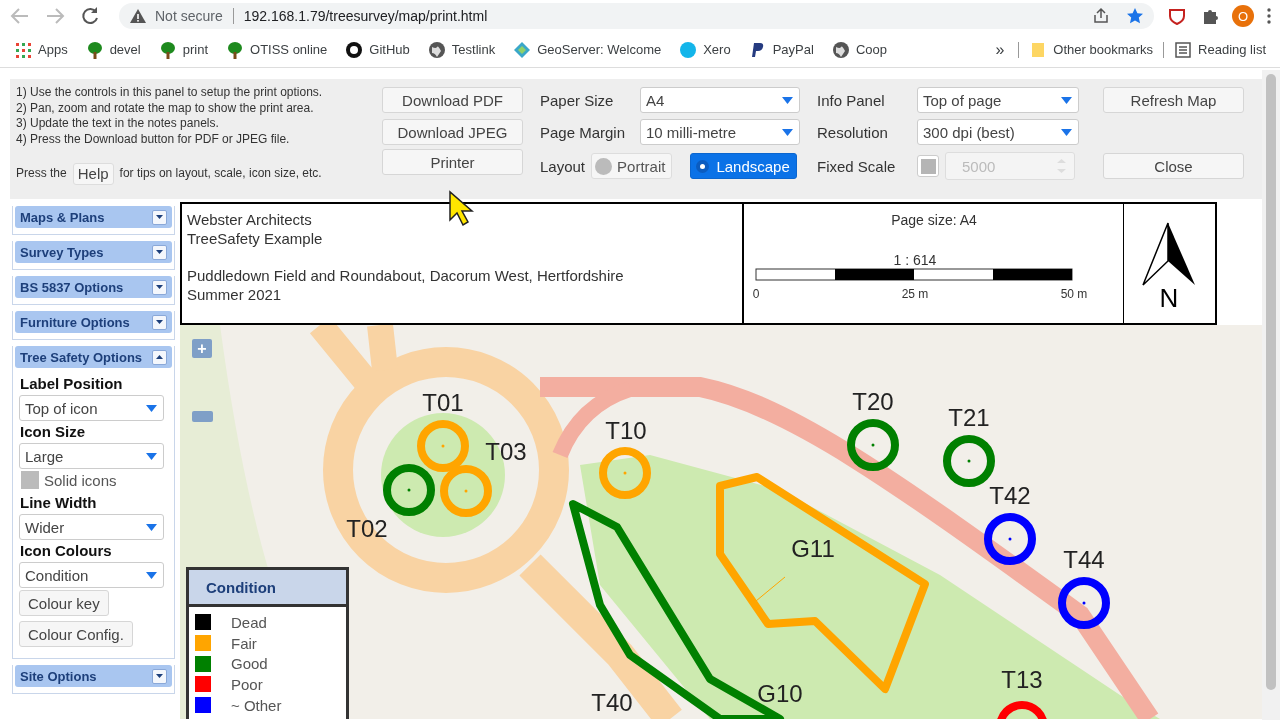 The width and height of the screenshot is (1280, 720). Describe the element at coordinates (705, 49) in the screenshot. I see `bookmark: Xero` at that location.